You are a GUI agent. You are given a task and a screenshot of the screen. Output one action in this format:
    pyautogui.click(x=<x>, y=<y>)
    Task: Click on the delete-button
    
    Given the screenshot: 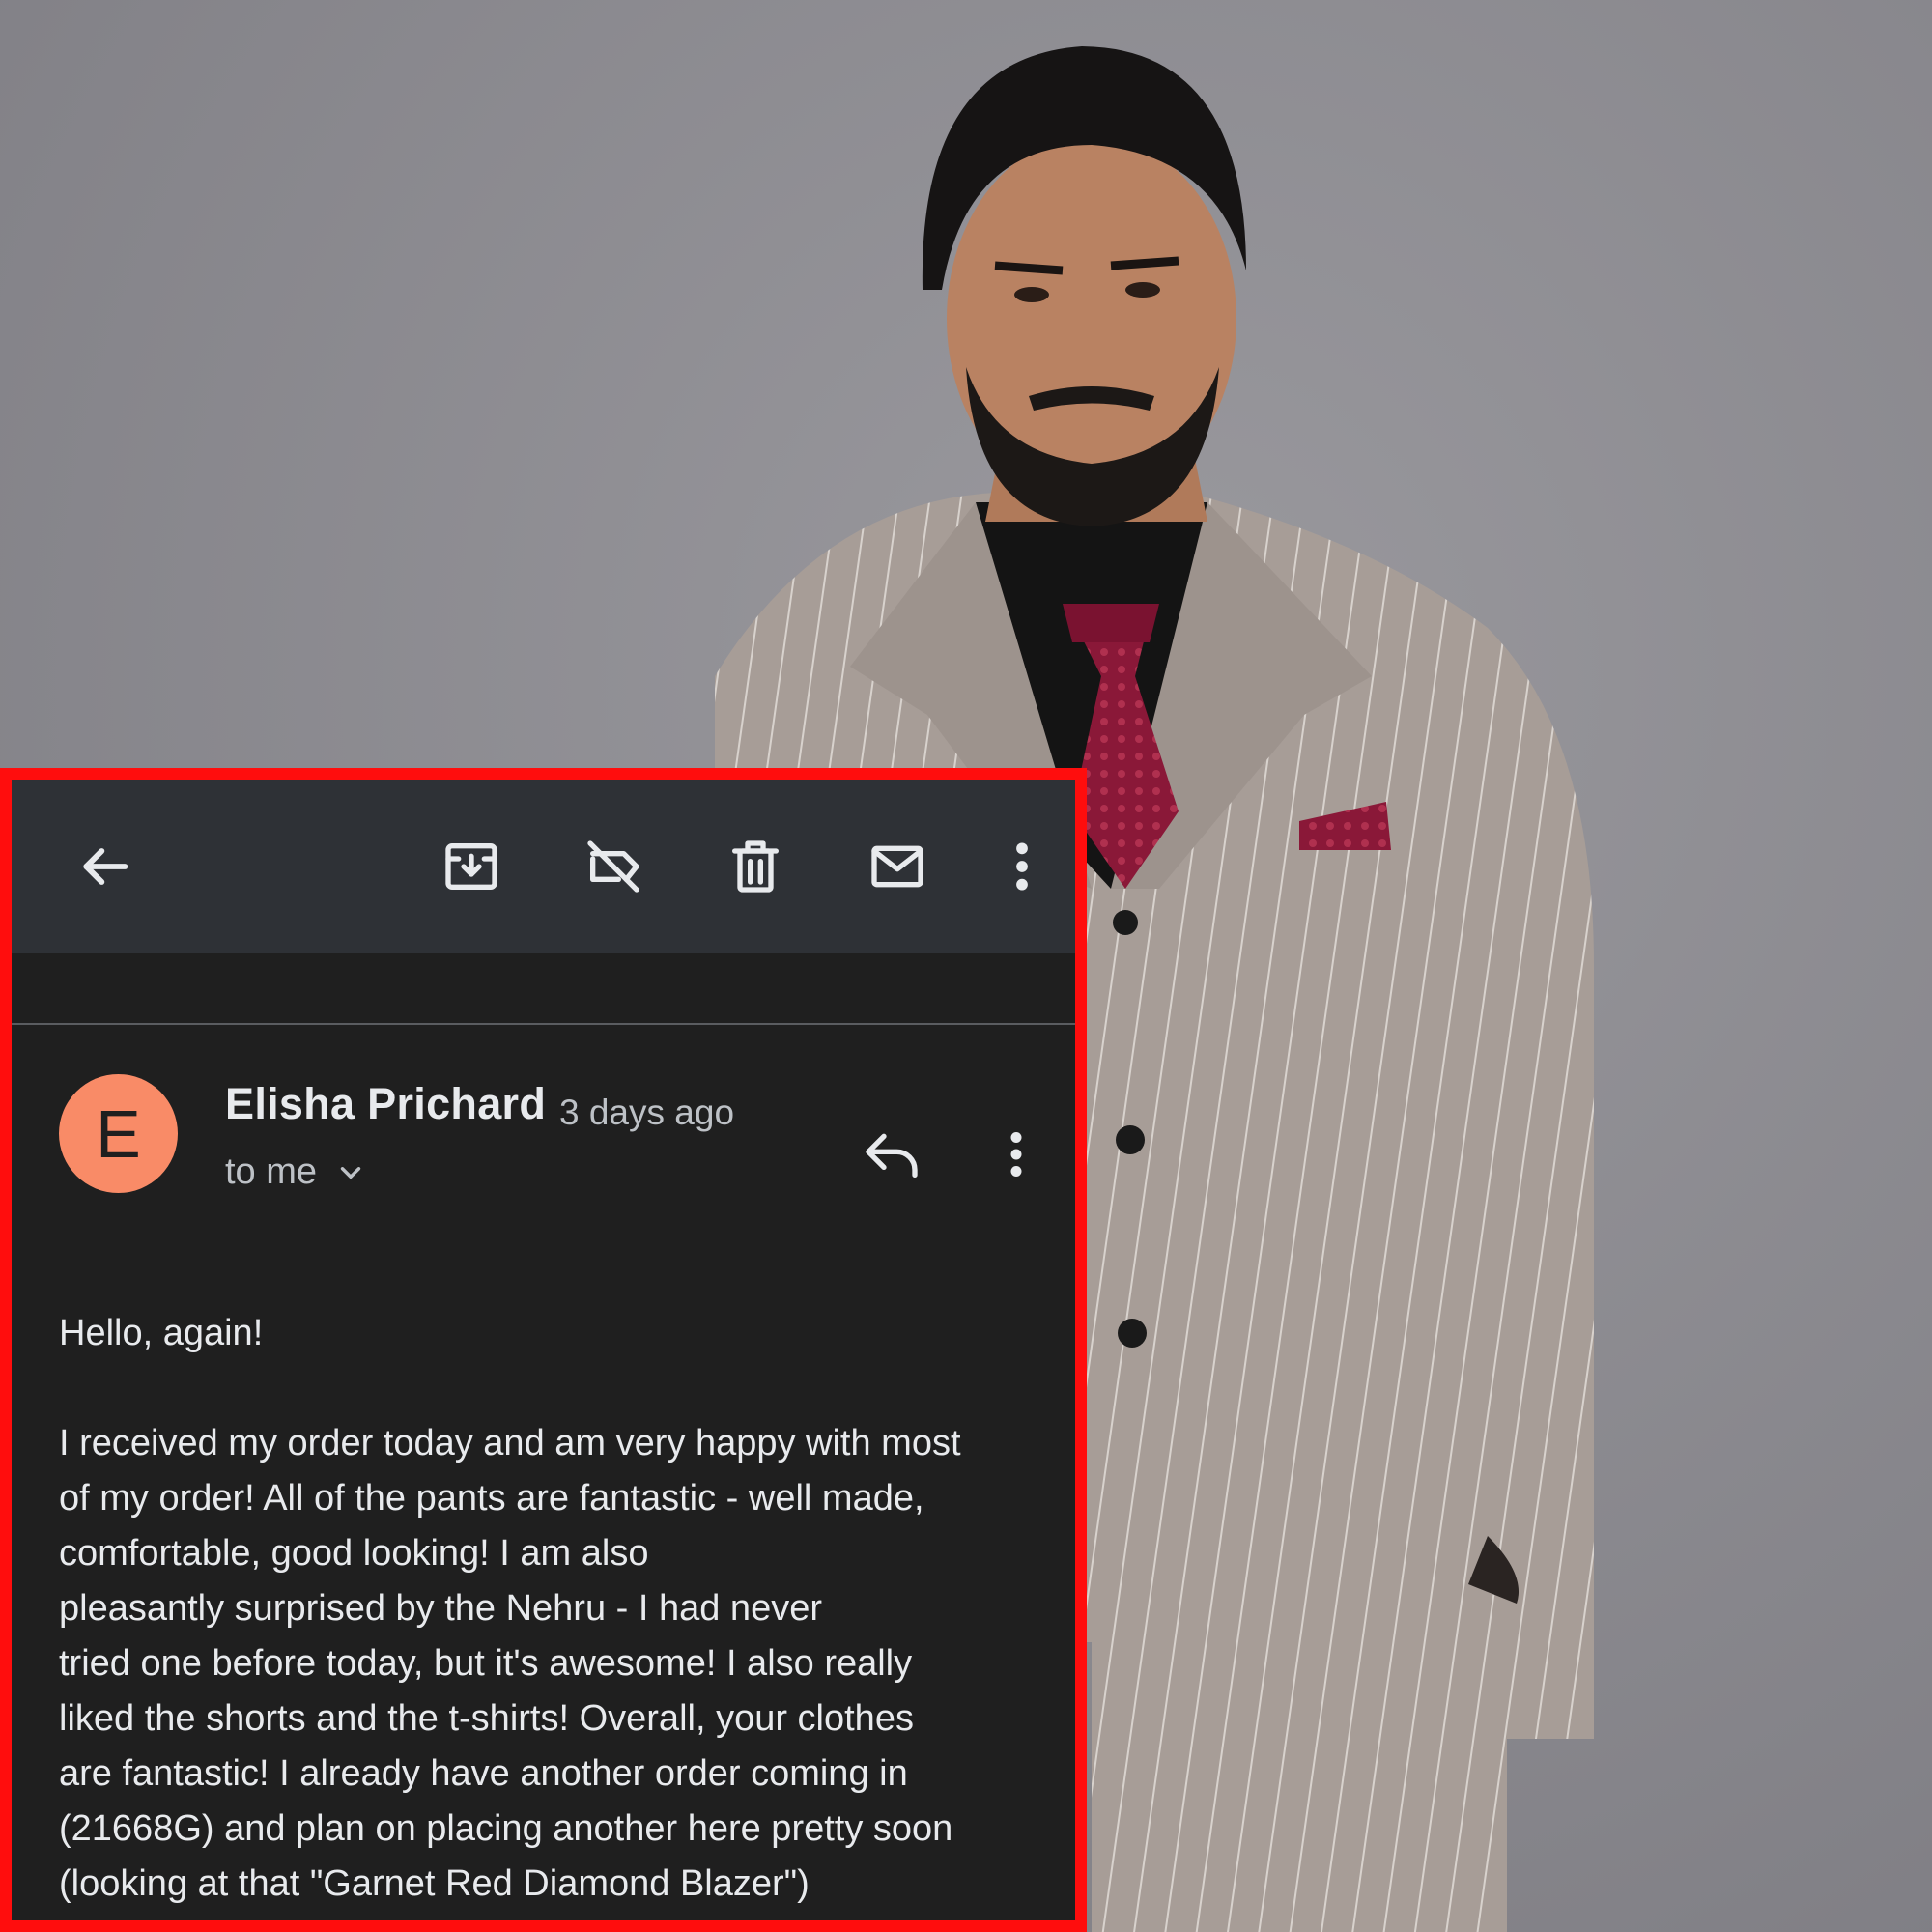 What is the action you would take?
    pyautogui.click(x=755, y=866)
    